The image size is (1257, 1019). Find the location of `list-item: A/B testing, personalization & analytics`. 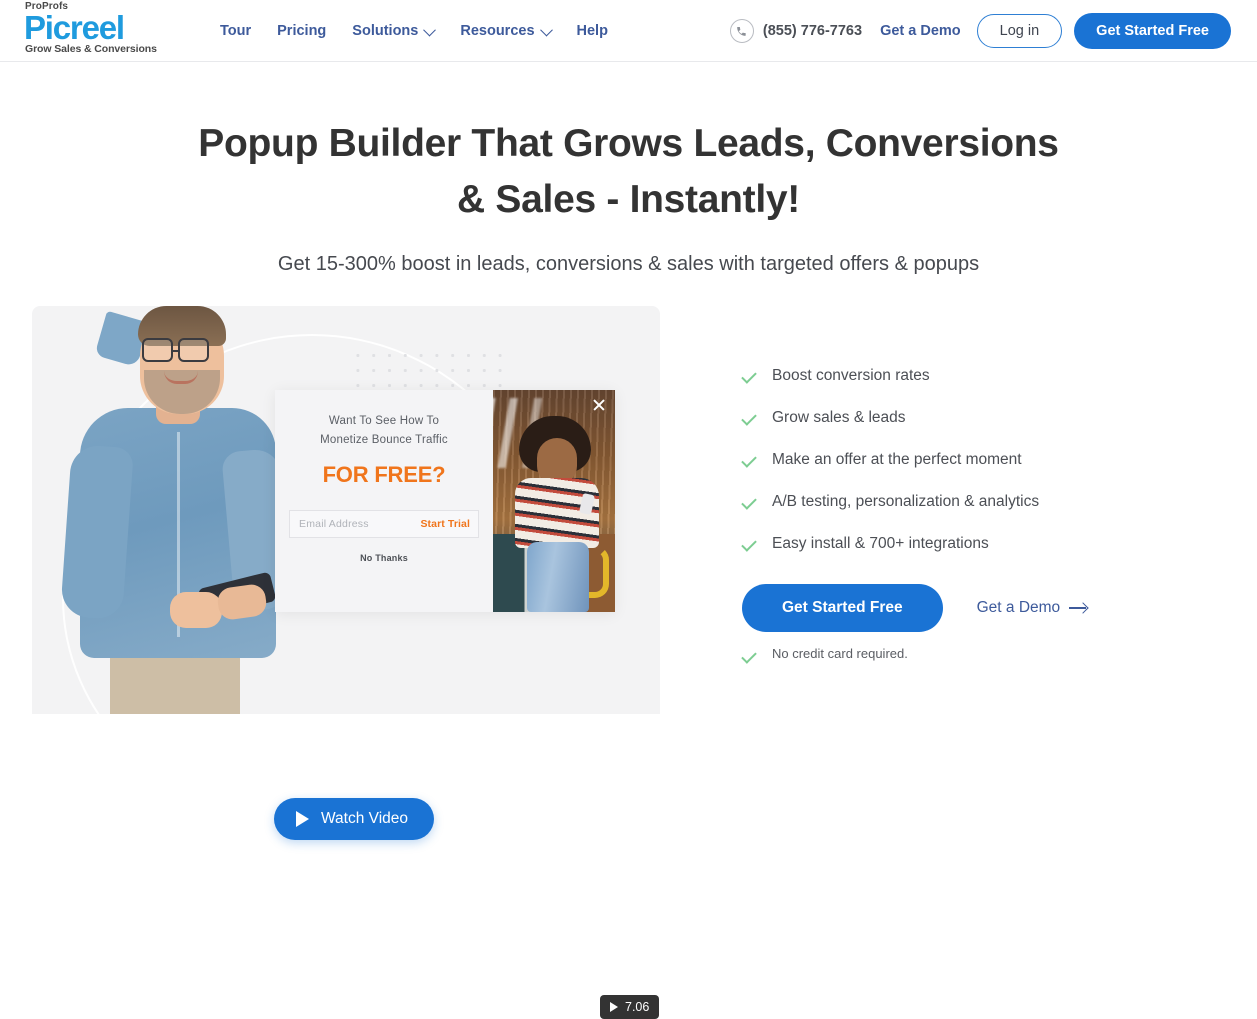

list-item: A/B testing, personalization & analytics is located at coordinates (941, 502).